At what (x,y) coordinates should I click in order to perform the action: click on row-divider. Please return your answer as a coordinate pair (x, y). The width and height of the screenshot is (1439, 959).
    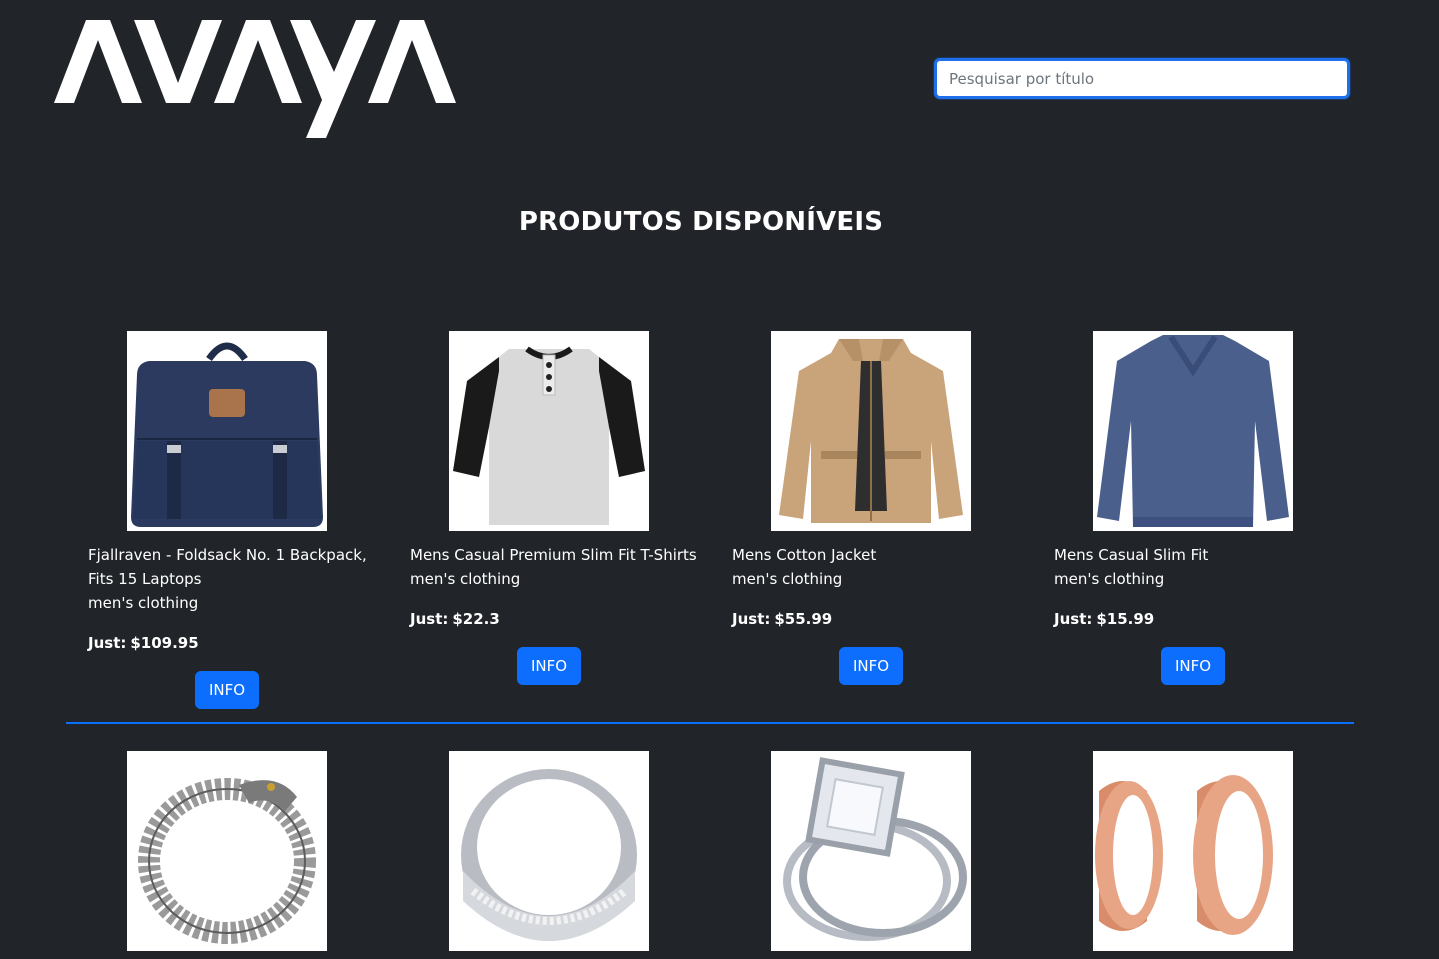
    Looking at the image, I should click on (710, 723).